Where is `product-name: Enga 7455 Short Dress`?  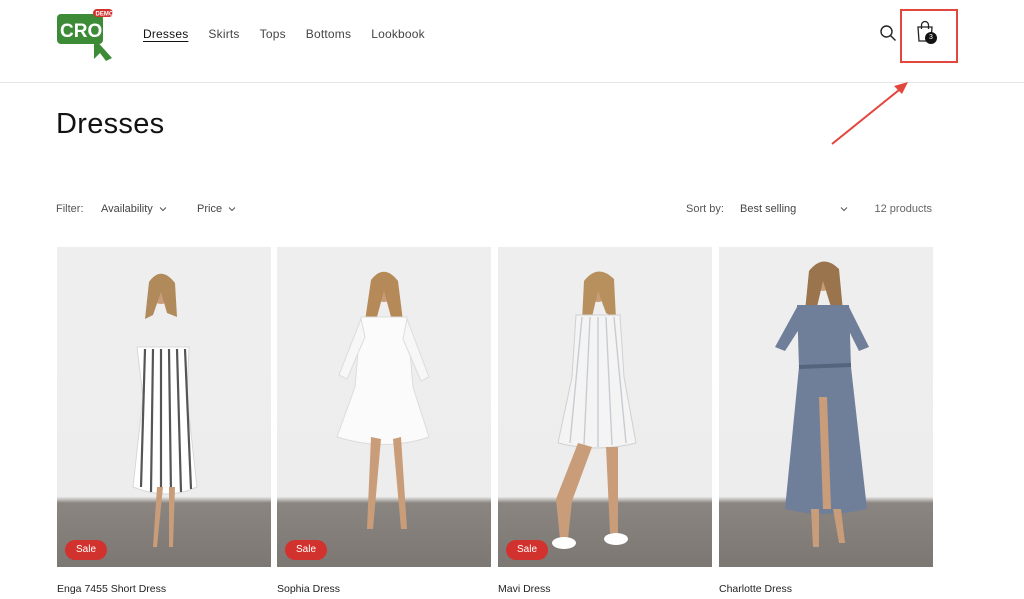
product-name: Enga 7455 Short Dress is located at coordinates (111, 589).